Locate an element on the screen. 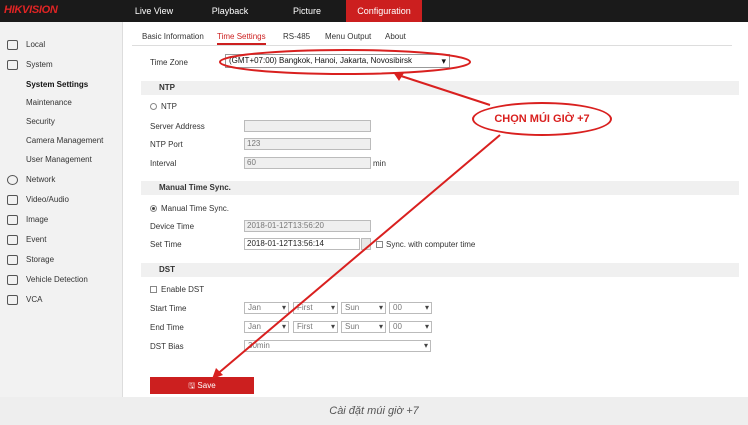 Image resolution: width=748 pixels, height=425 pixels. annotation-callout: CHỌN MÚI GIỜ +7 is located at coordinates (542, 119).